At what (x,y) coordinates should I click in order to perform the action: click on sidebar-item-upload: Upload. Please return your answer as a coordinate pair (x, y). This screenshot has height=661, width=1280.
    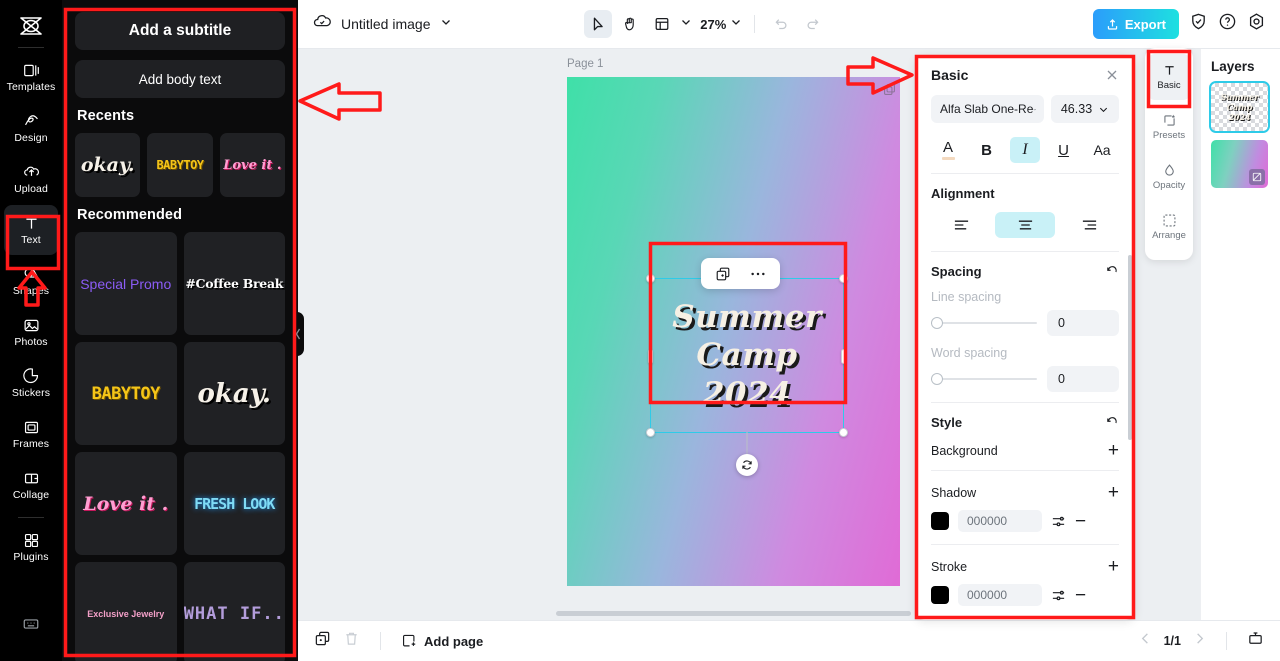
    Looking at the image, I should click on (31, 179).